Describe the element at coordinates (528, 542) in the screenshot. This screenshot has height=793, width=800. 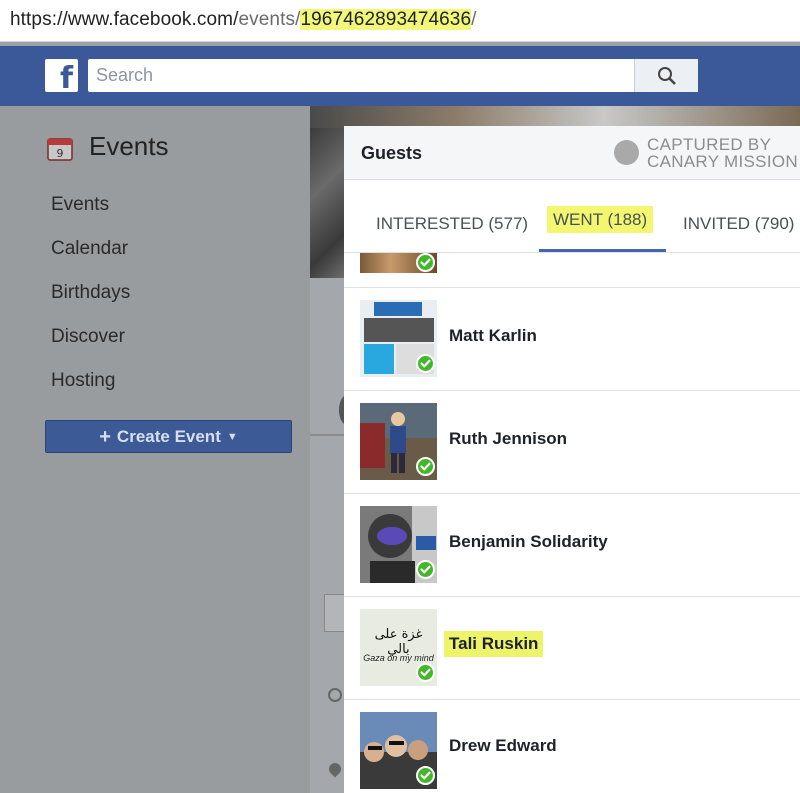
I see `guest-name: Benjamin Solidarity` at that location.